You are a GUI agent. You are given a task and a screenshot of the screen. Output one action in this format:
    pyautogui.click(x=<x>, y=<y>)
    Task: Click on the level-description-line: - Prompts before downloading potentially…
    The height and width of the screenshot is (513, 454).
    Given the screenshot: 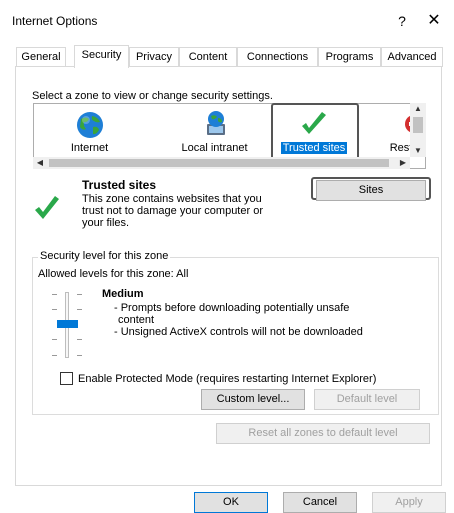 What is the action you would take?
    pyautogui.click(x=232, y=308)
    